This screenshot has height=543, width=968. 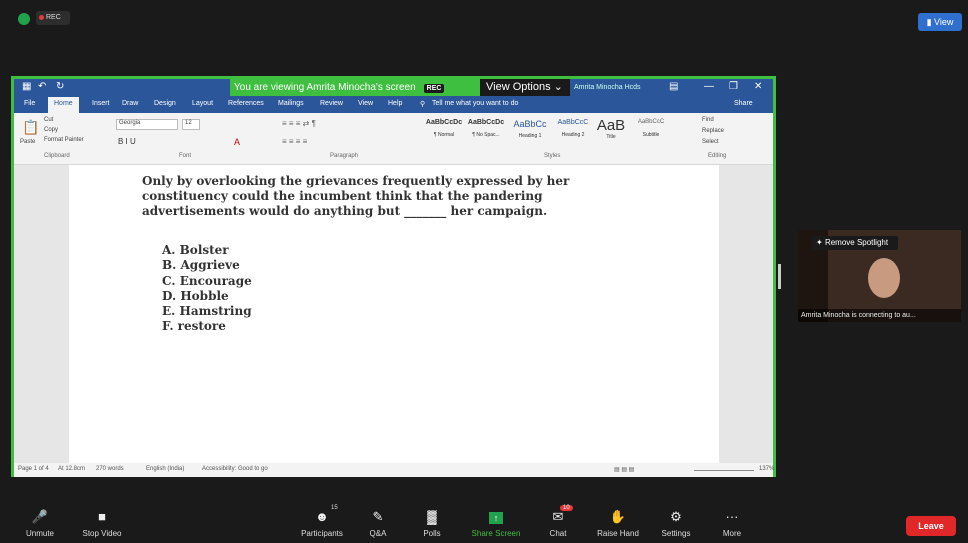 I want to click on settings-label: Settings, so click(x=676, y=533).